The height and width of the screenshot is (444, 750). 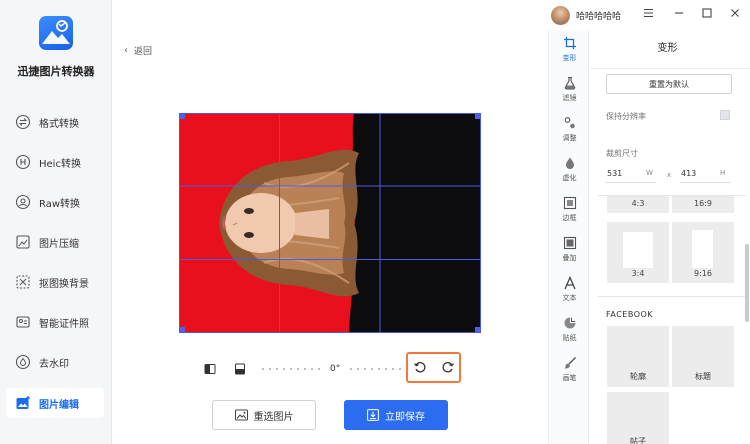 What do you see at coordinates (64, 324) in the screenshot?
I see `sidebar-item-label: 智能证件照` at bounding box center [64, 324].